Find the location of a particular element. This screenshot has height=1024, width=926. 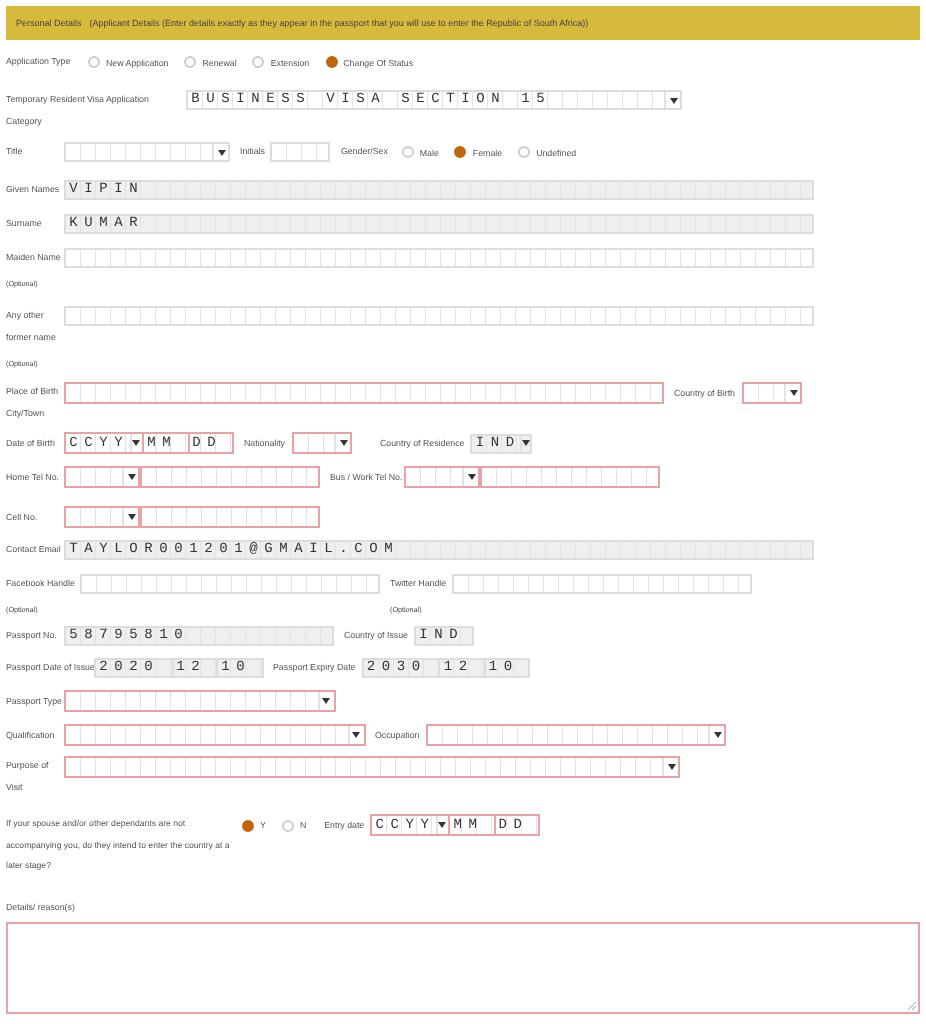

resize-grip-icon is located at coordinates (912, 1005).